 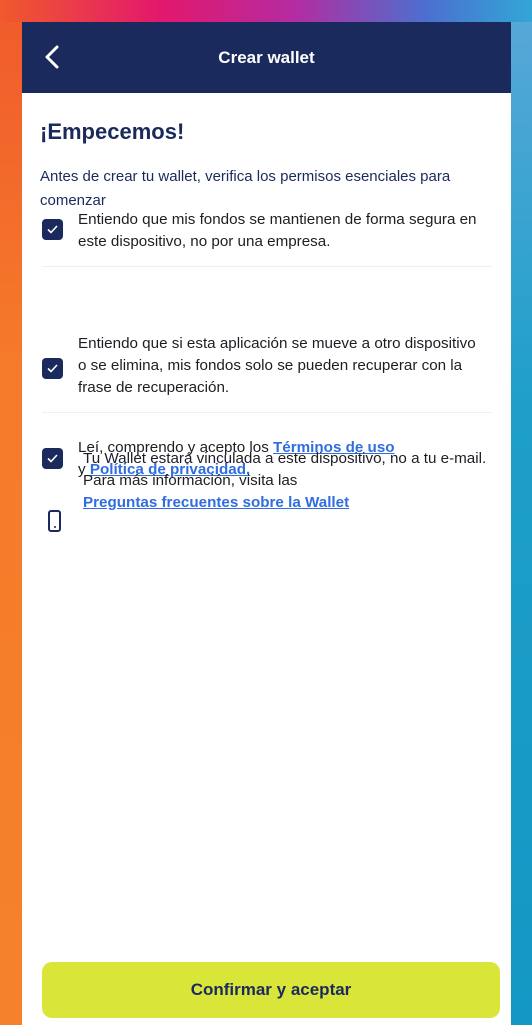 I want to click on page-title: Crear wallet, so click(x=266, y=57).